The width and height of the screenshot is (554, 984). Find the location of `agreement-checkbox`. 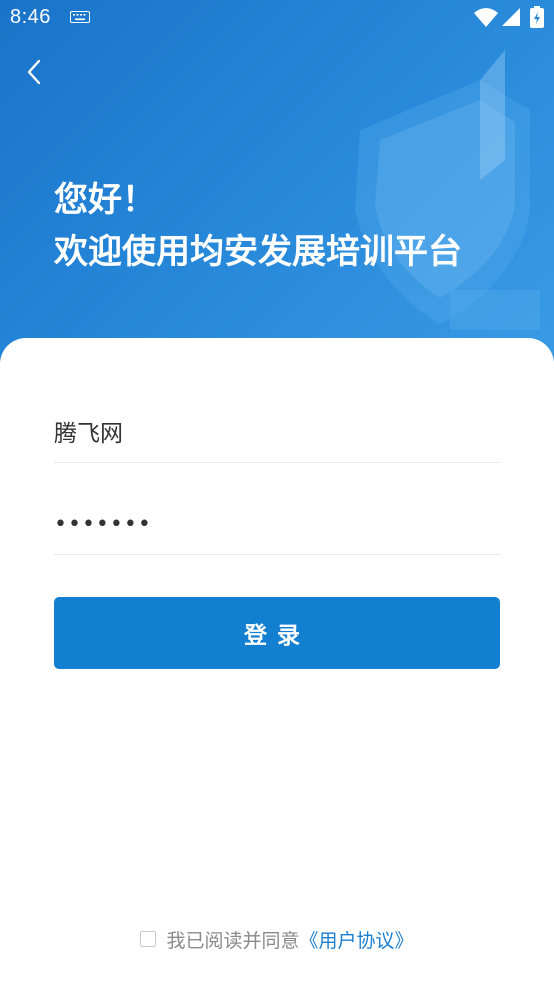

agreement-checkbox is located at coordinates (148, 939).